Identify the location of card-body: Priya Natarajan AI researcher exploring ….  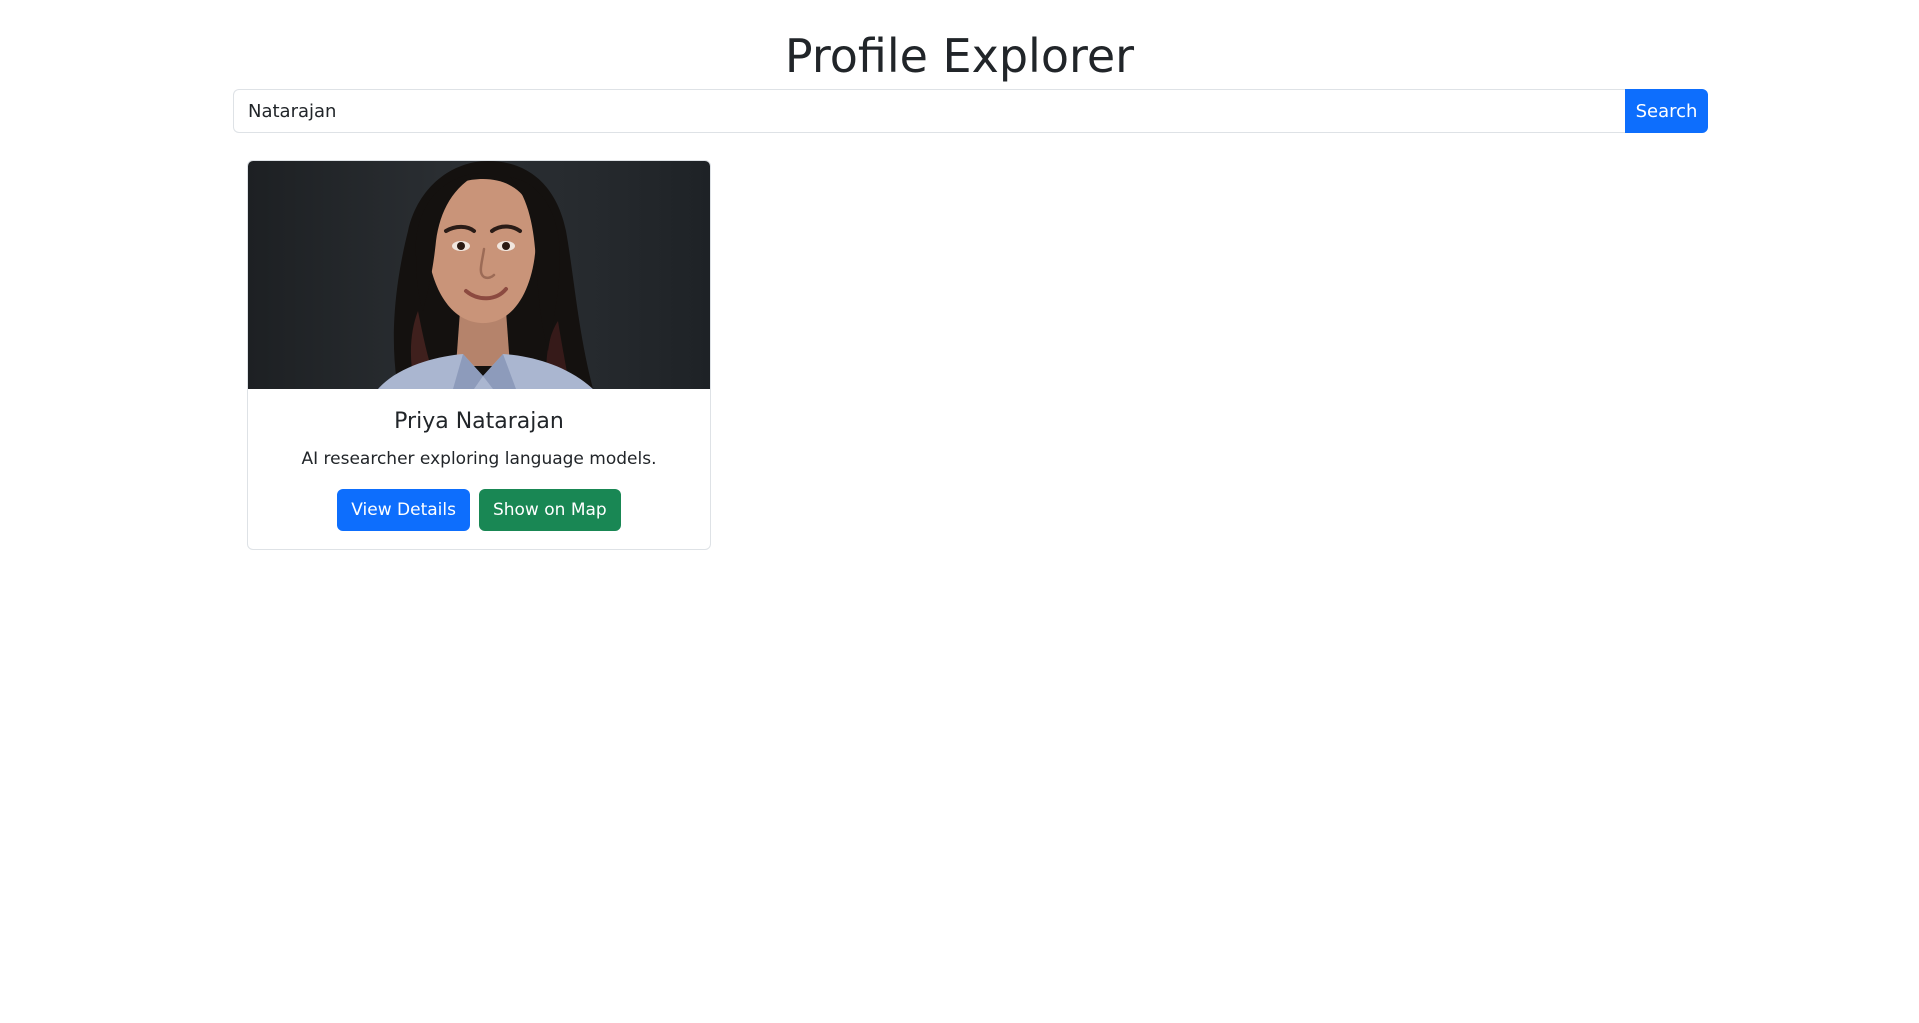
(479, 460).